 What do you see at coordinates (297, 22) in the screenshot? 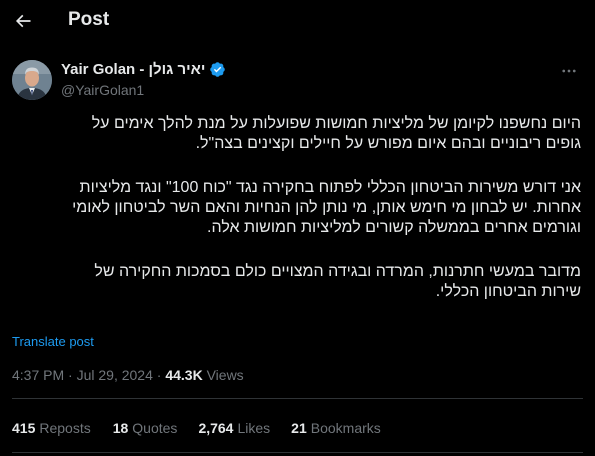
I see `top-bar: Post` at bounding box center [297, 22].